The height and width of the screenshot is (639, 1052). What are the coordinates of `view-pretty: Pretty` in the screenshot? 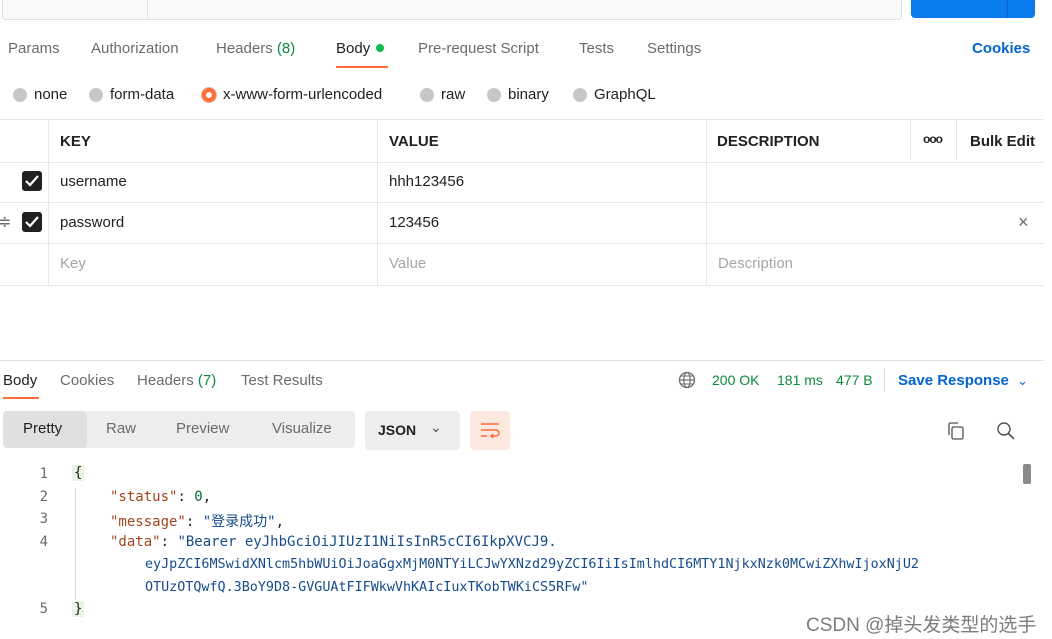 It's located at (42, 428).